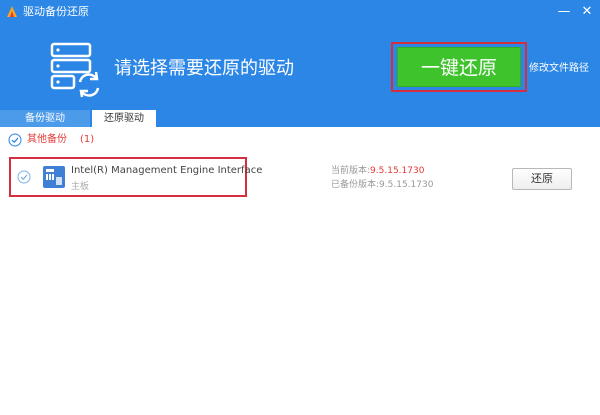  I want to click on restore-all-button: 一键还原, so click(459, 67).